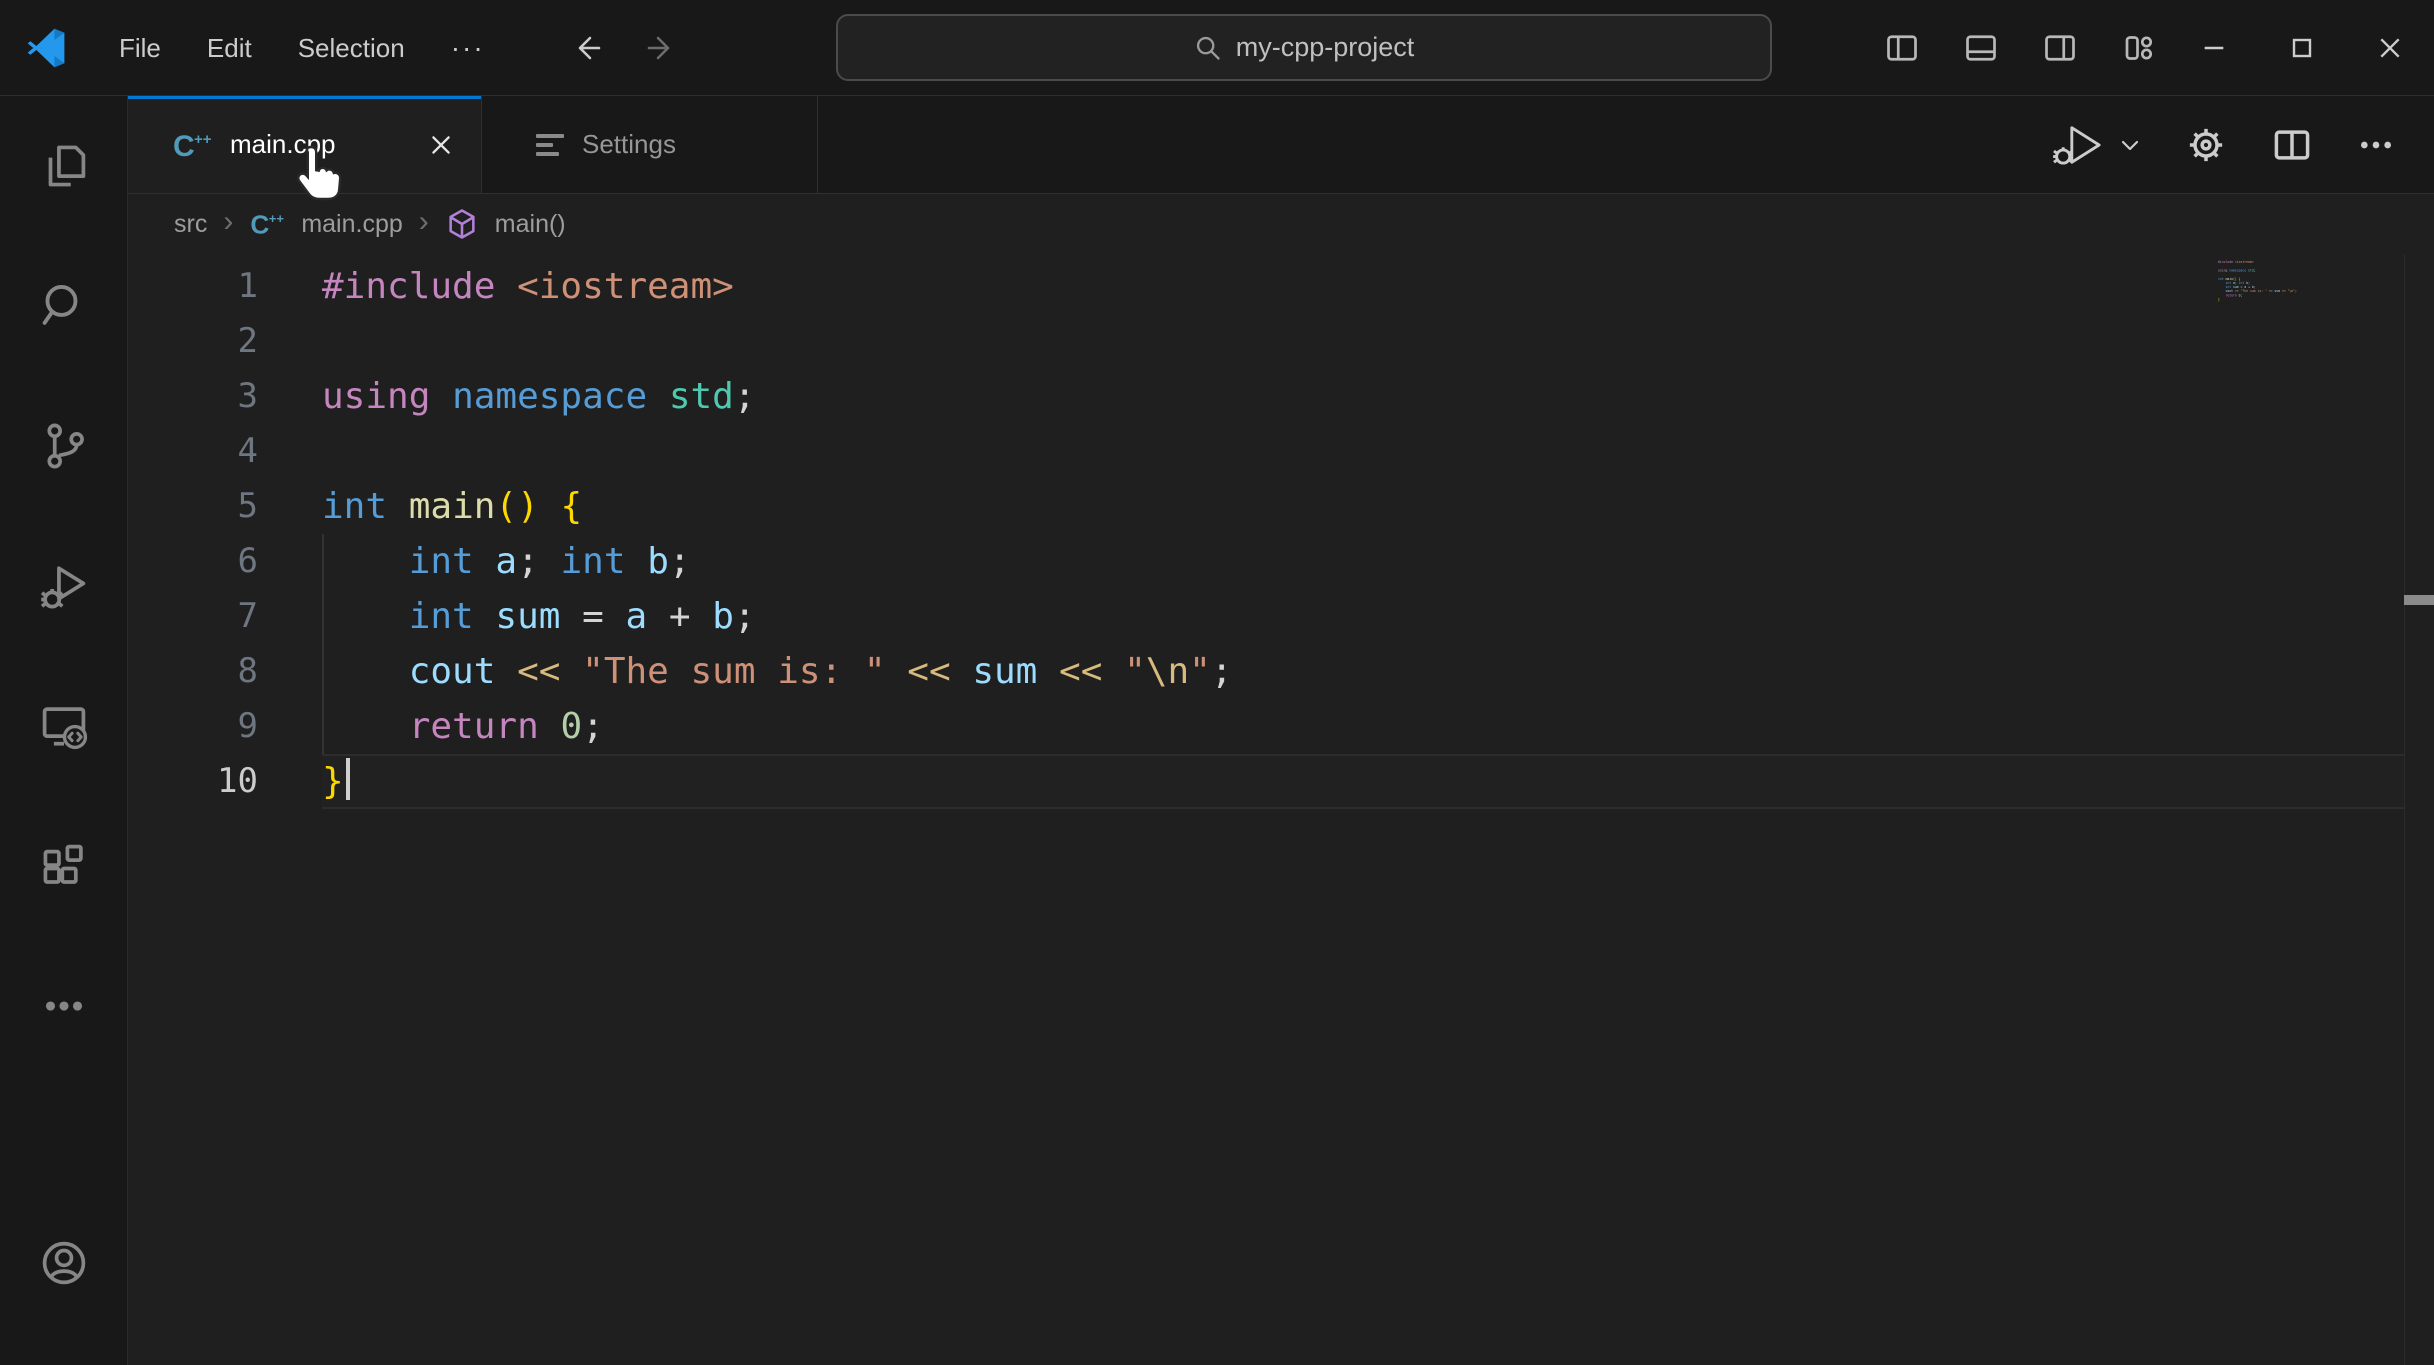  I want to click on chevron-down-icon, so click(2130, 145).